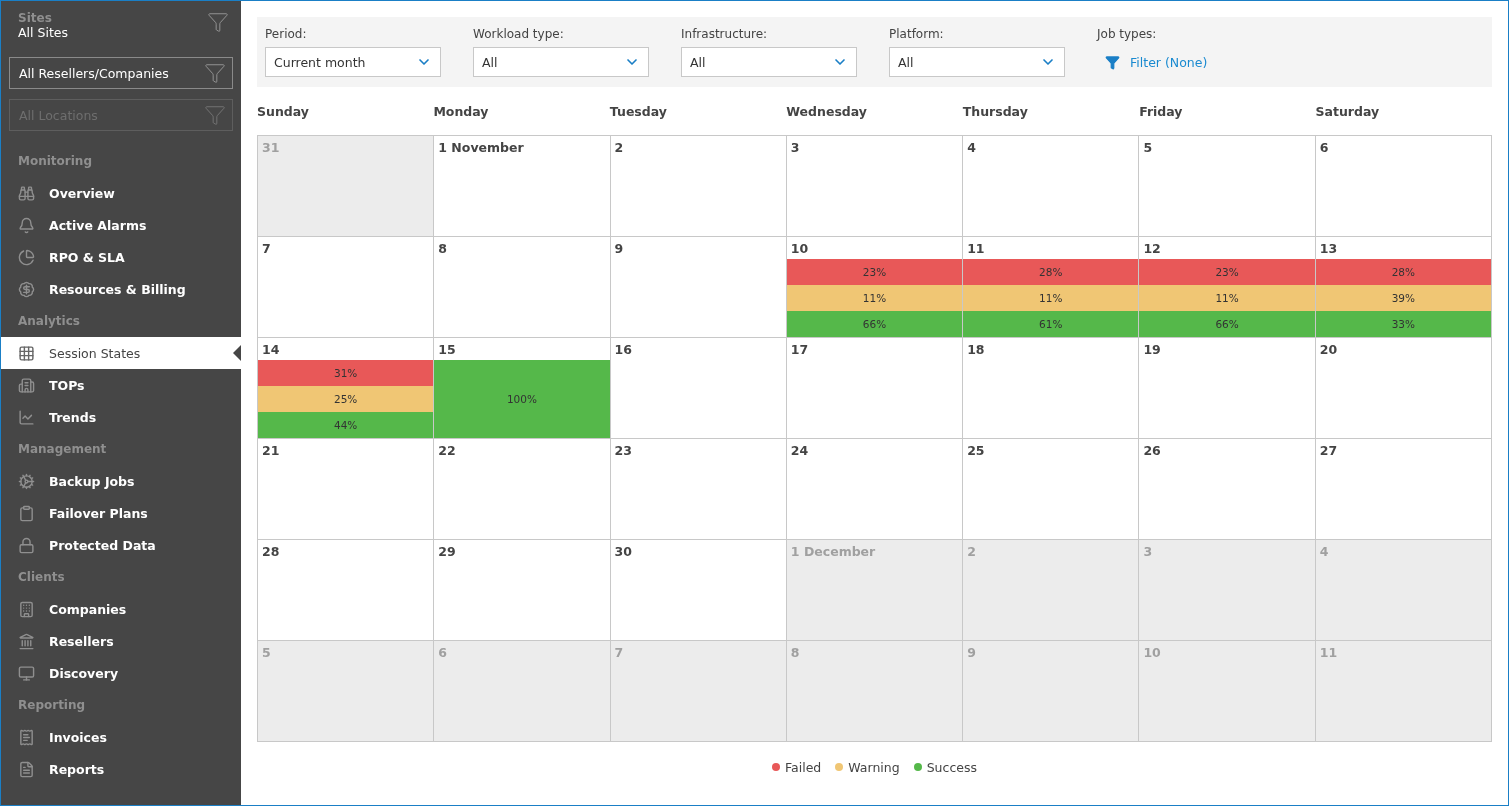 Image resolution: width=1509 pixels, height=806 pixels. Describe the element at coordinates (447, 552) in the screenshot. I see `day-number: 29` at that location.